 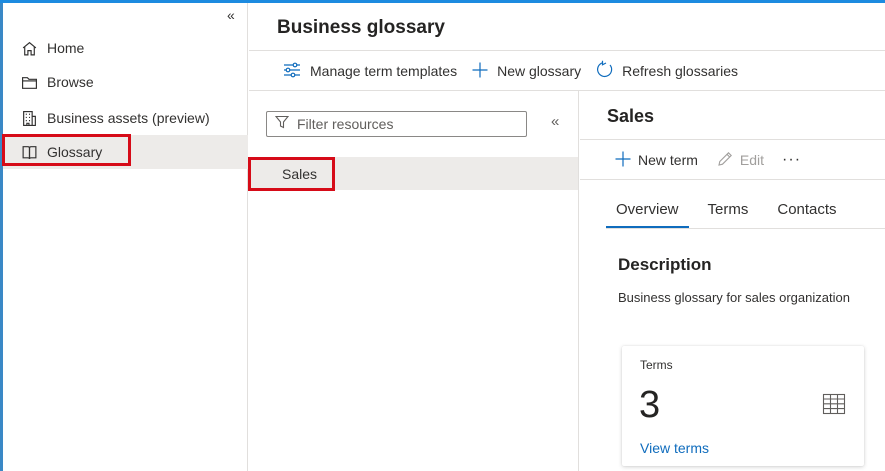 What do you see at coordinates (555, 121) in the screenshot?
I see `collapse-list-button: «` at bounding box center [555, 121].